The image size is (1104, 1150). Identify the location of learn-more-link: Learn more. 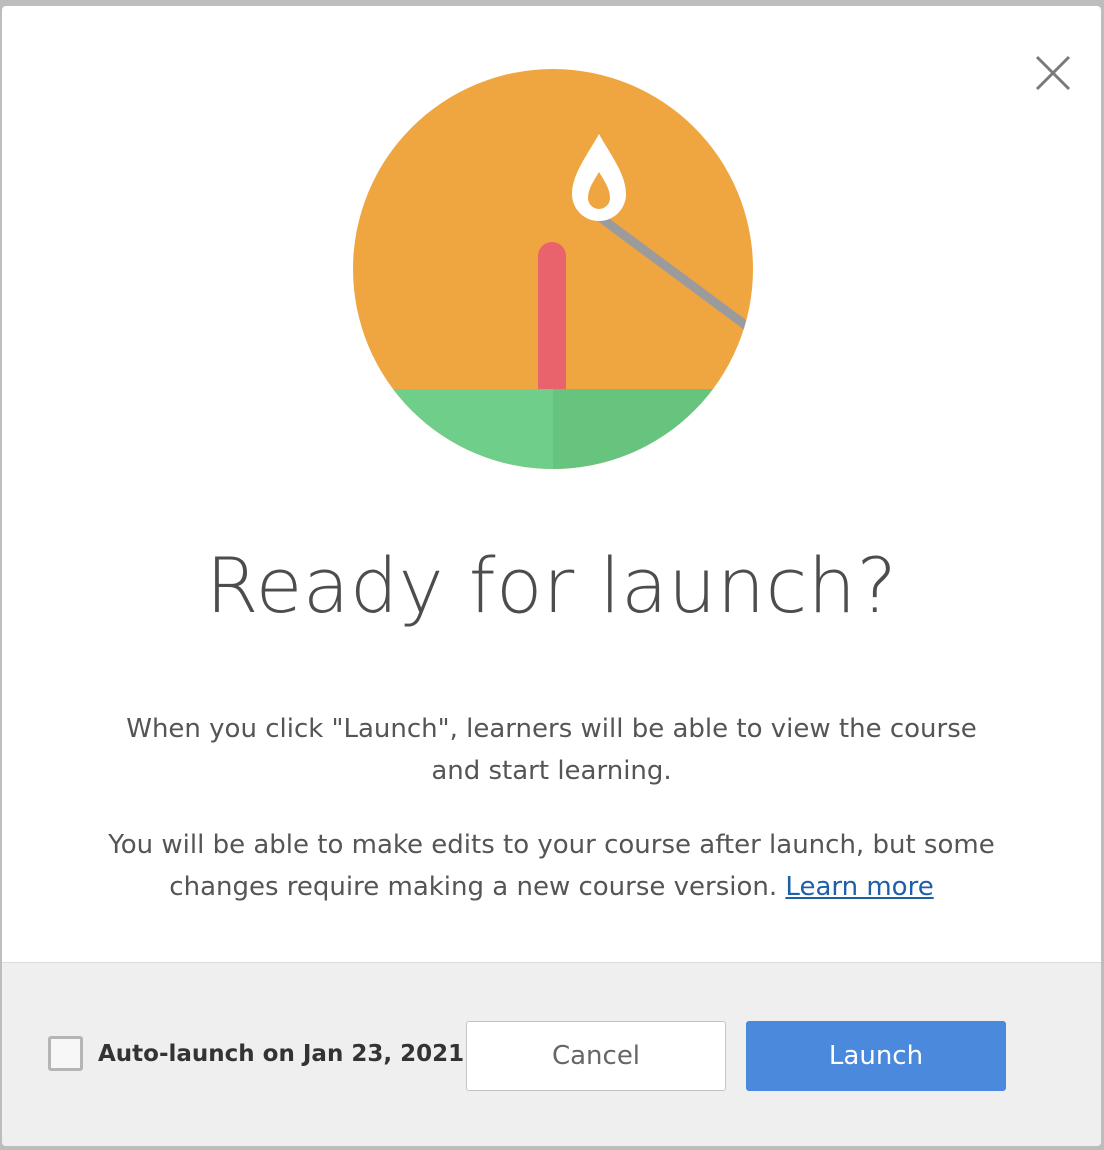
(859, 887).